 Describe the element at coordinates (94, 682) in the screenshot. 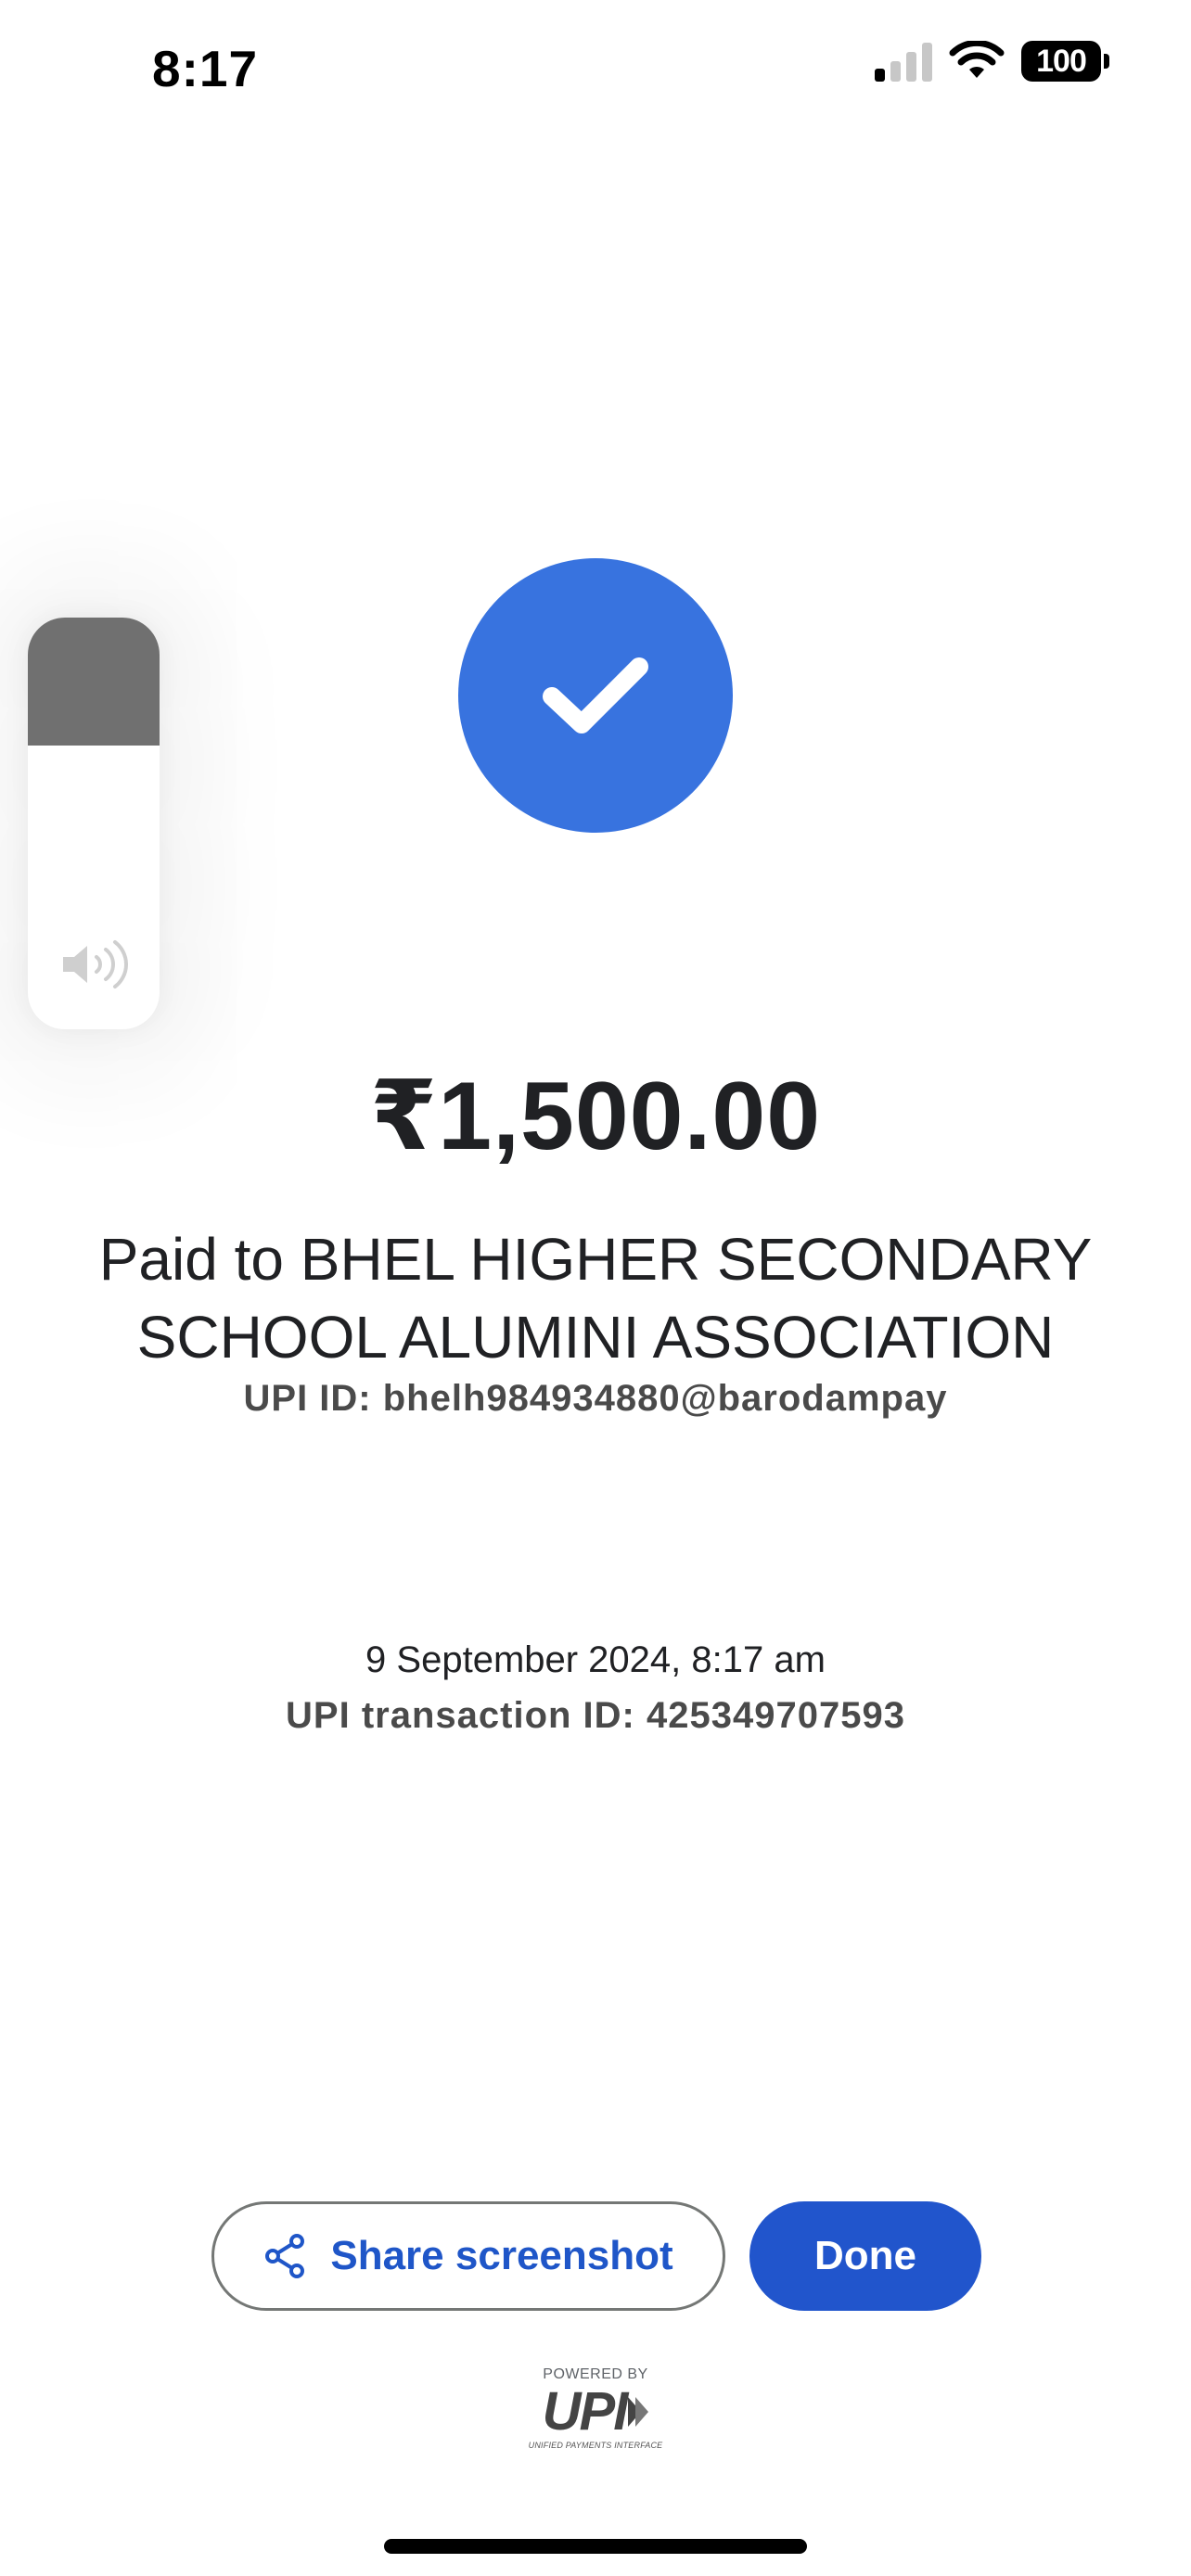

I see `volume-level-fill` at that location.